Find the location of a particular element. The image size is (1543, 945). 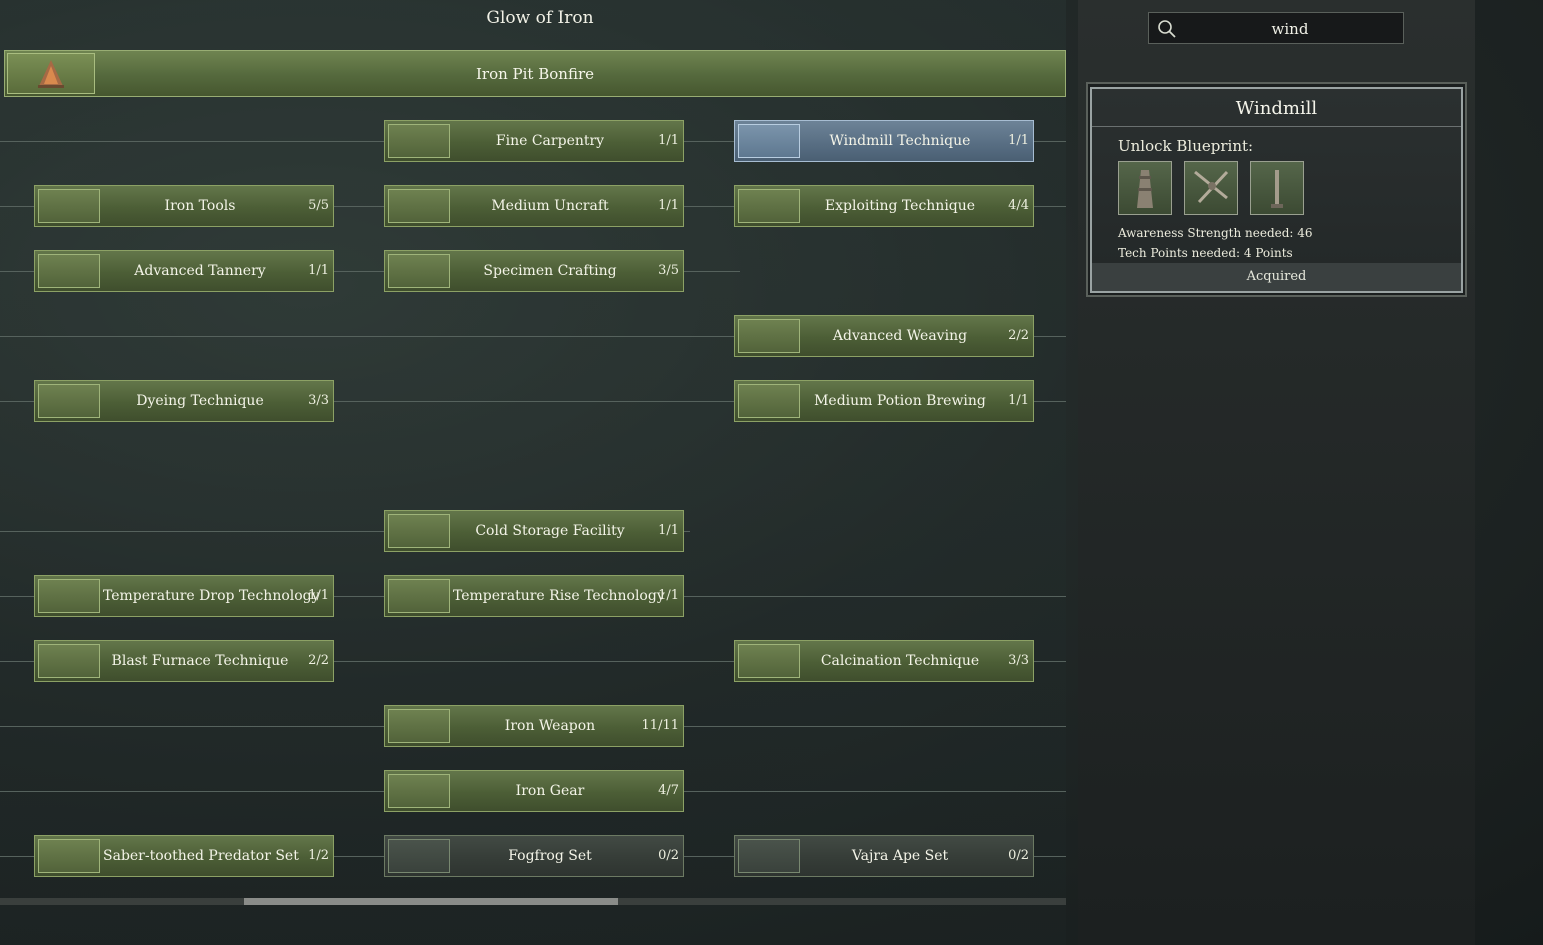

spear-icon is located at coordinates (419, 726).